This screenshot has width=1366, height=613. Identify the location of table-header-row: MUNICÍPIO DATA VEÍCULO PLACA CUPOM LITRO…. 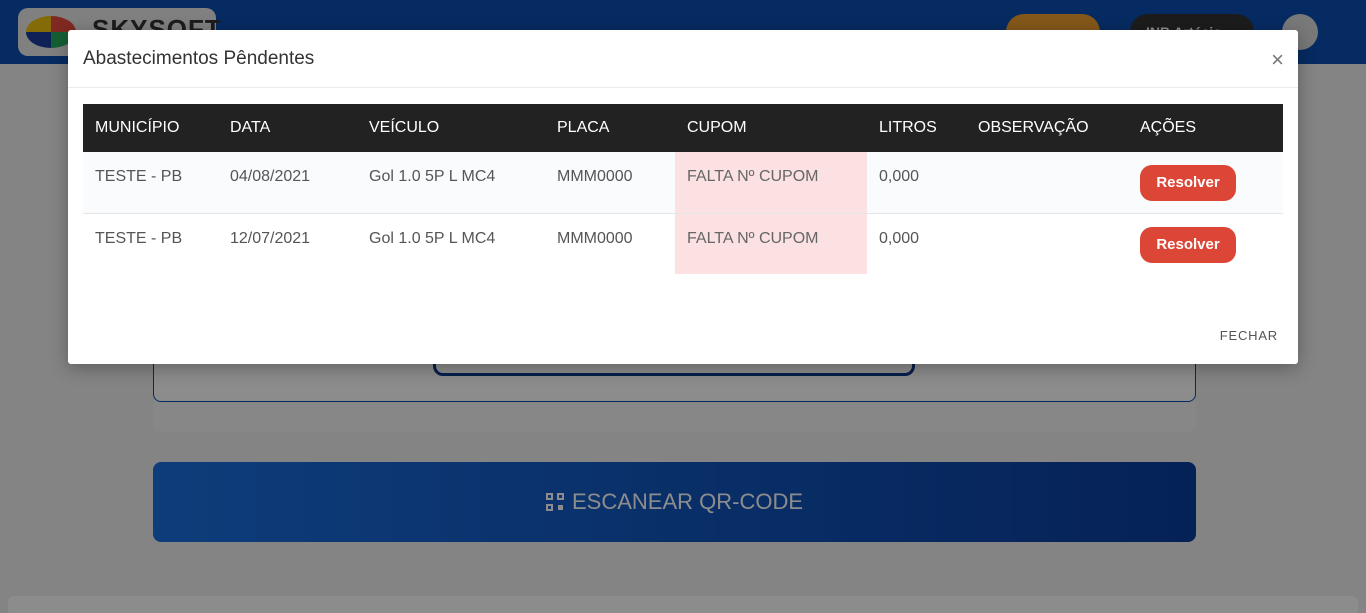
(683, 128).